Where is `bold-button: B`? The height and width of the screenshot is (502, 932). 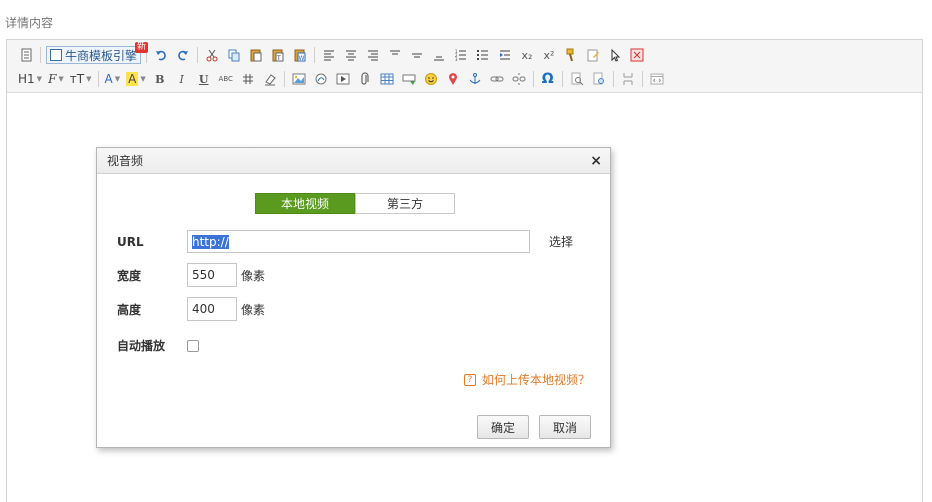 bold-button: B is located at coordinates (160, 79).